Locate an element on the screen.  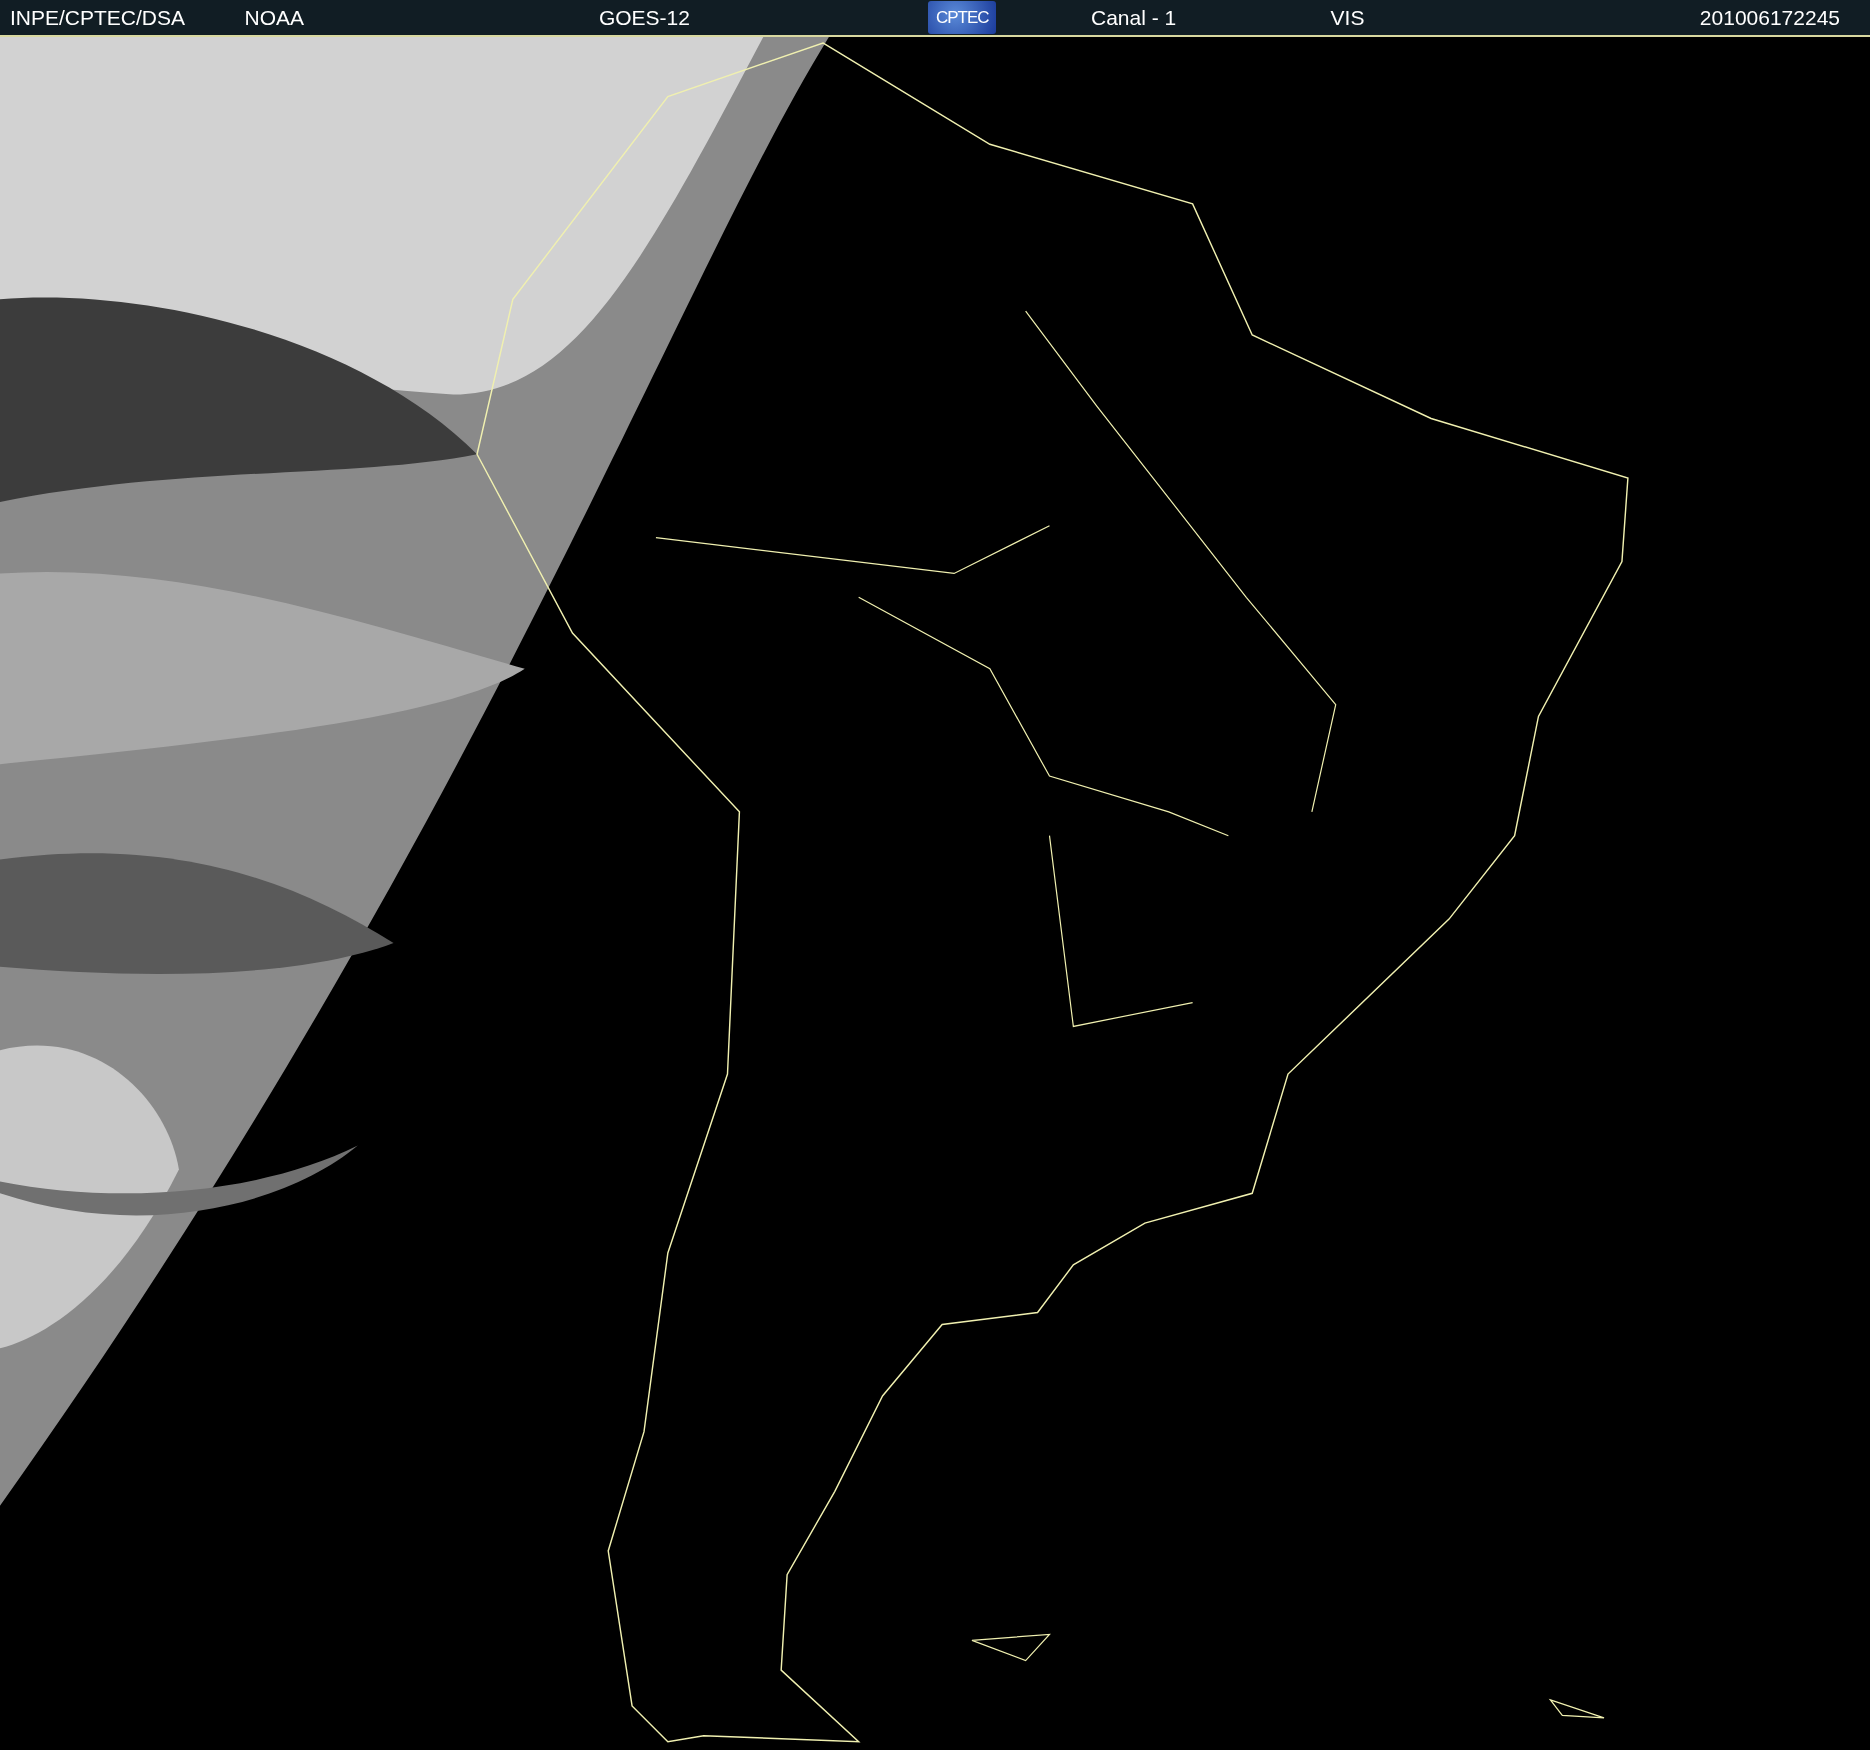
header-label: GOES-12 is located at coordinates (644, 17).